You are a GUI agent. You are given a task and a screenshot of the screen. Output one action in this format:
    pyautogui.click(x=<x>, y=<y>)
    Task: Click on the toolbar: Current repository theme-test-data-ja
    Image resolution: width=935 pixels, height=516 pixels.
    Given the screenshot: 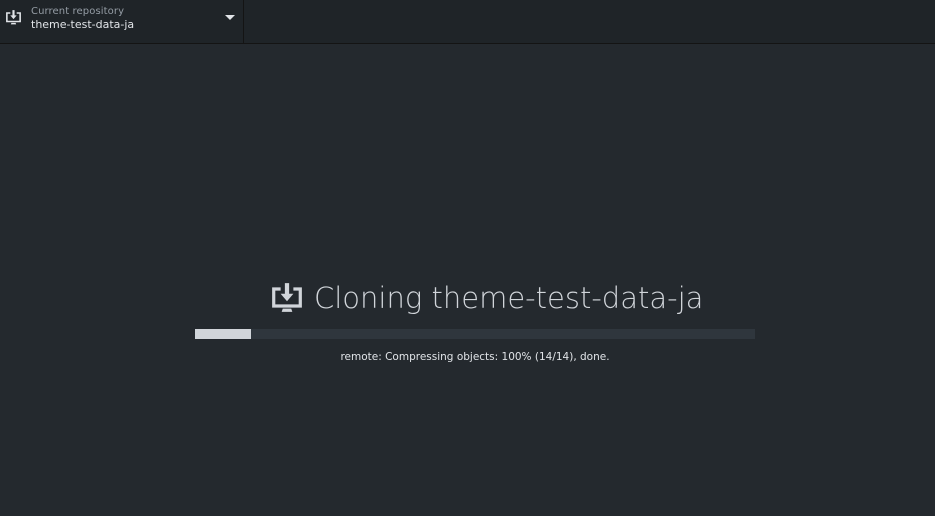 What is the action you would take?
    pyautogui.click(x=467, y=22)
    